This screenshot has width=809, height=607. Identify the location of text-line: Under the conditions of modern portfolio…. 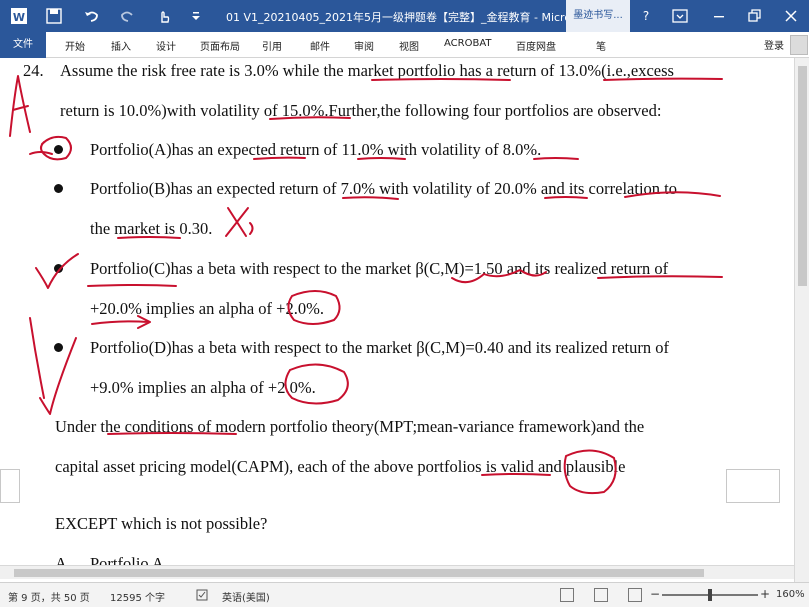
(350, 426).